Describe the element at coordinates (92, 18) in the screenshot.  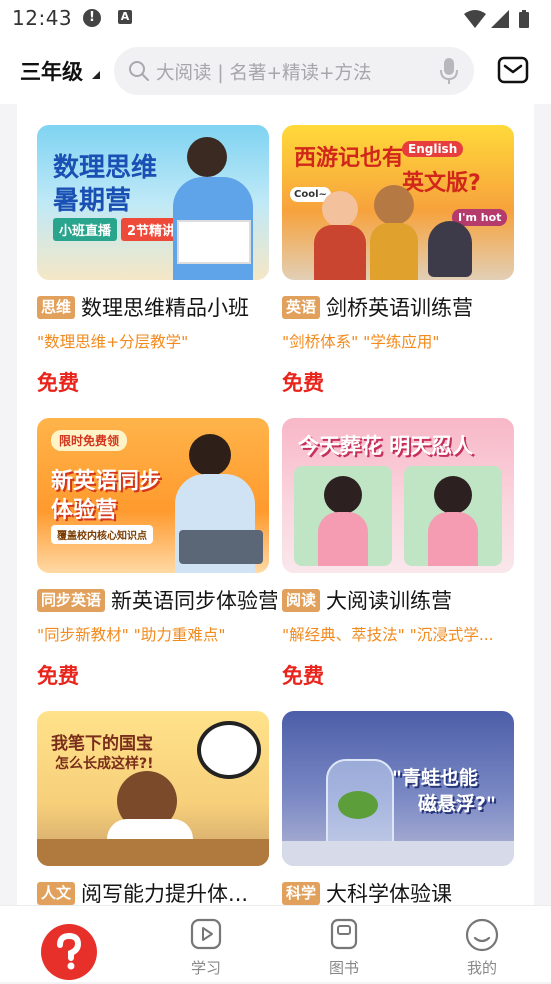
I see `alert-icon: !` at that location.